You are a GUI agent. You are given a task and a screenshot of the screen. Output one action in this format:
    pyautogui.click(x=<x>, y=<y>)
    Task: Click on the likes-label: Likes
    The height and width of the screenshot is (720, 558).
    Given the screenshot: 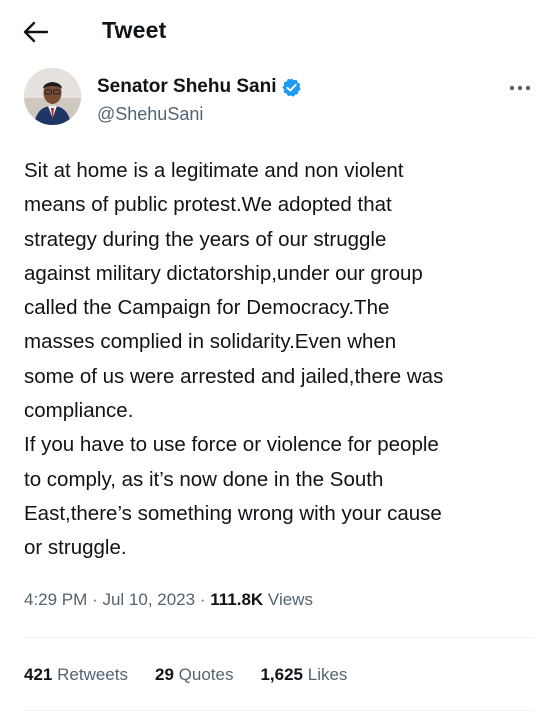 What is the action you would take?
    pyautogui.click(x=327, y=674)
    